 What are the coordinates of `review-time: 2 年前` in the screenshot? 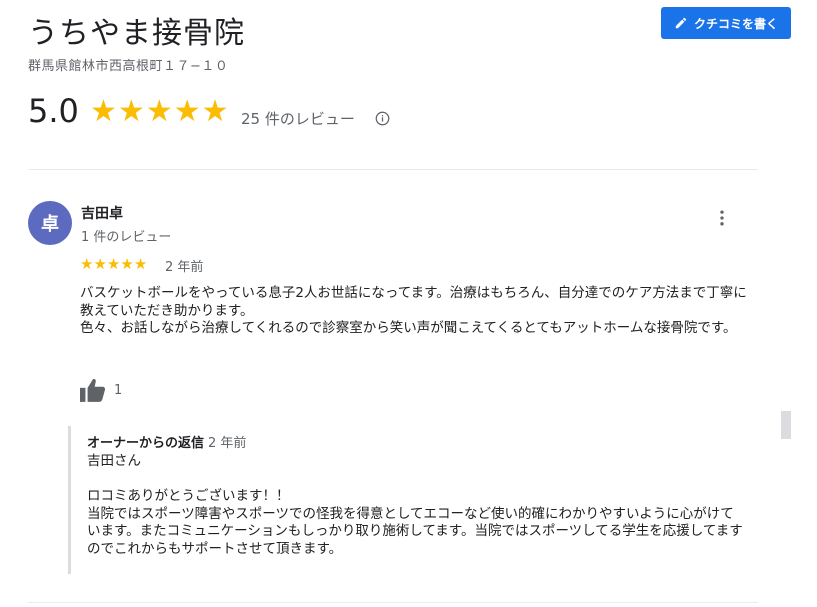 It's located at (184, 267).